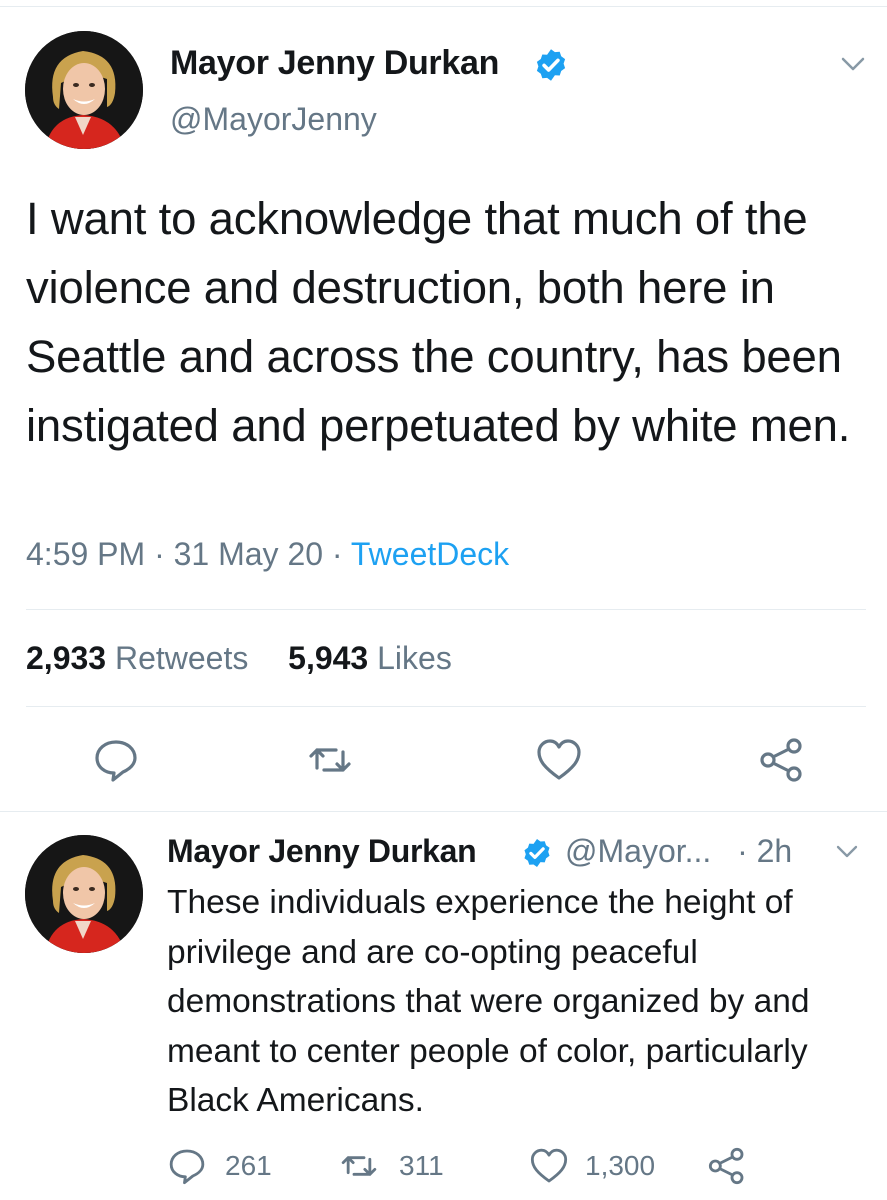 This screenshot has width=887, height=1200. I want to click on stats-divider-top, so click(446, 609).